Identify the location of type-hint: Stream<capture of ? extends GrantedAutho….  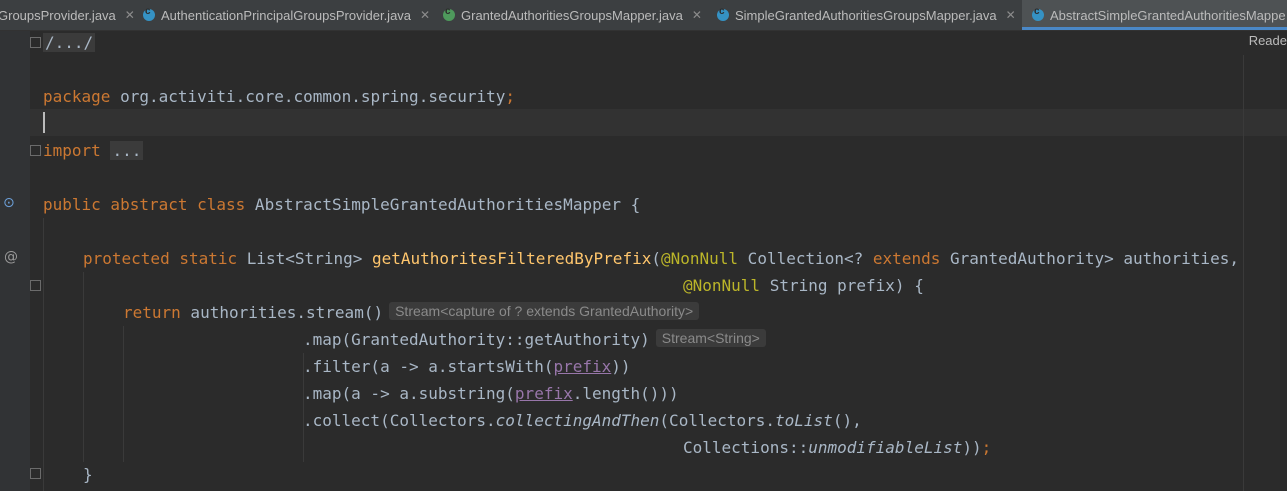
(544, 311).